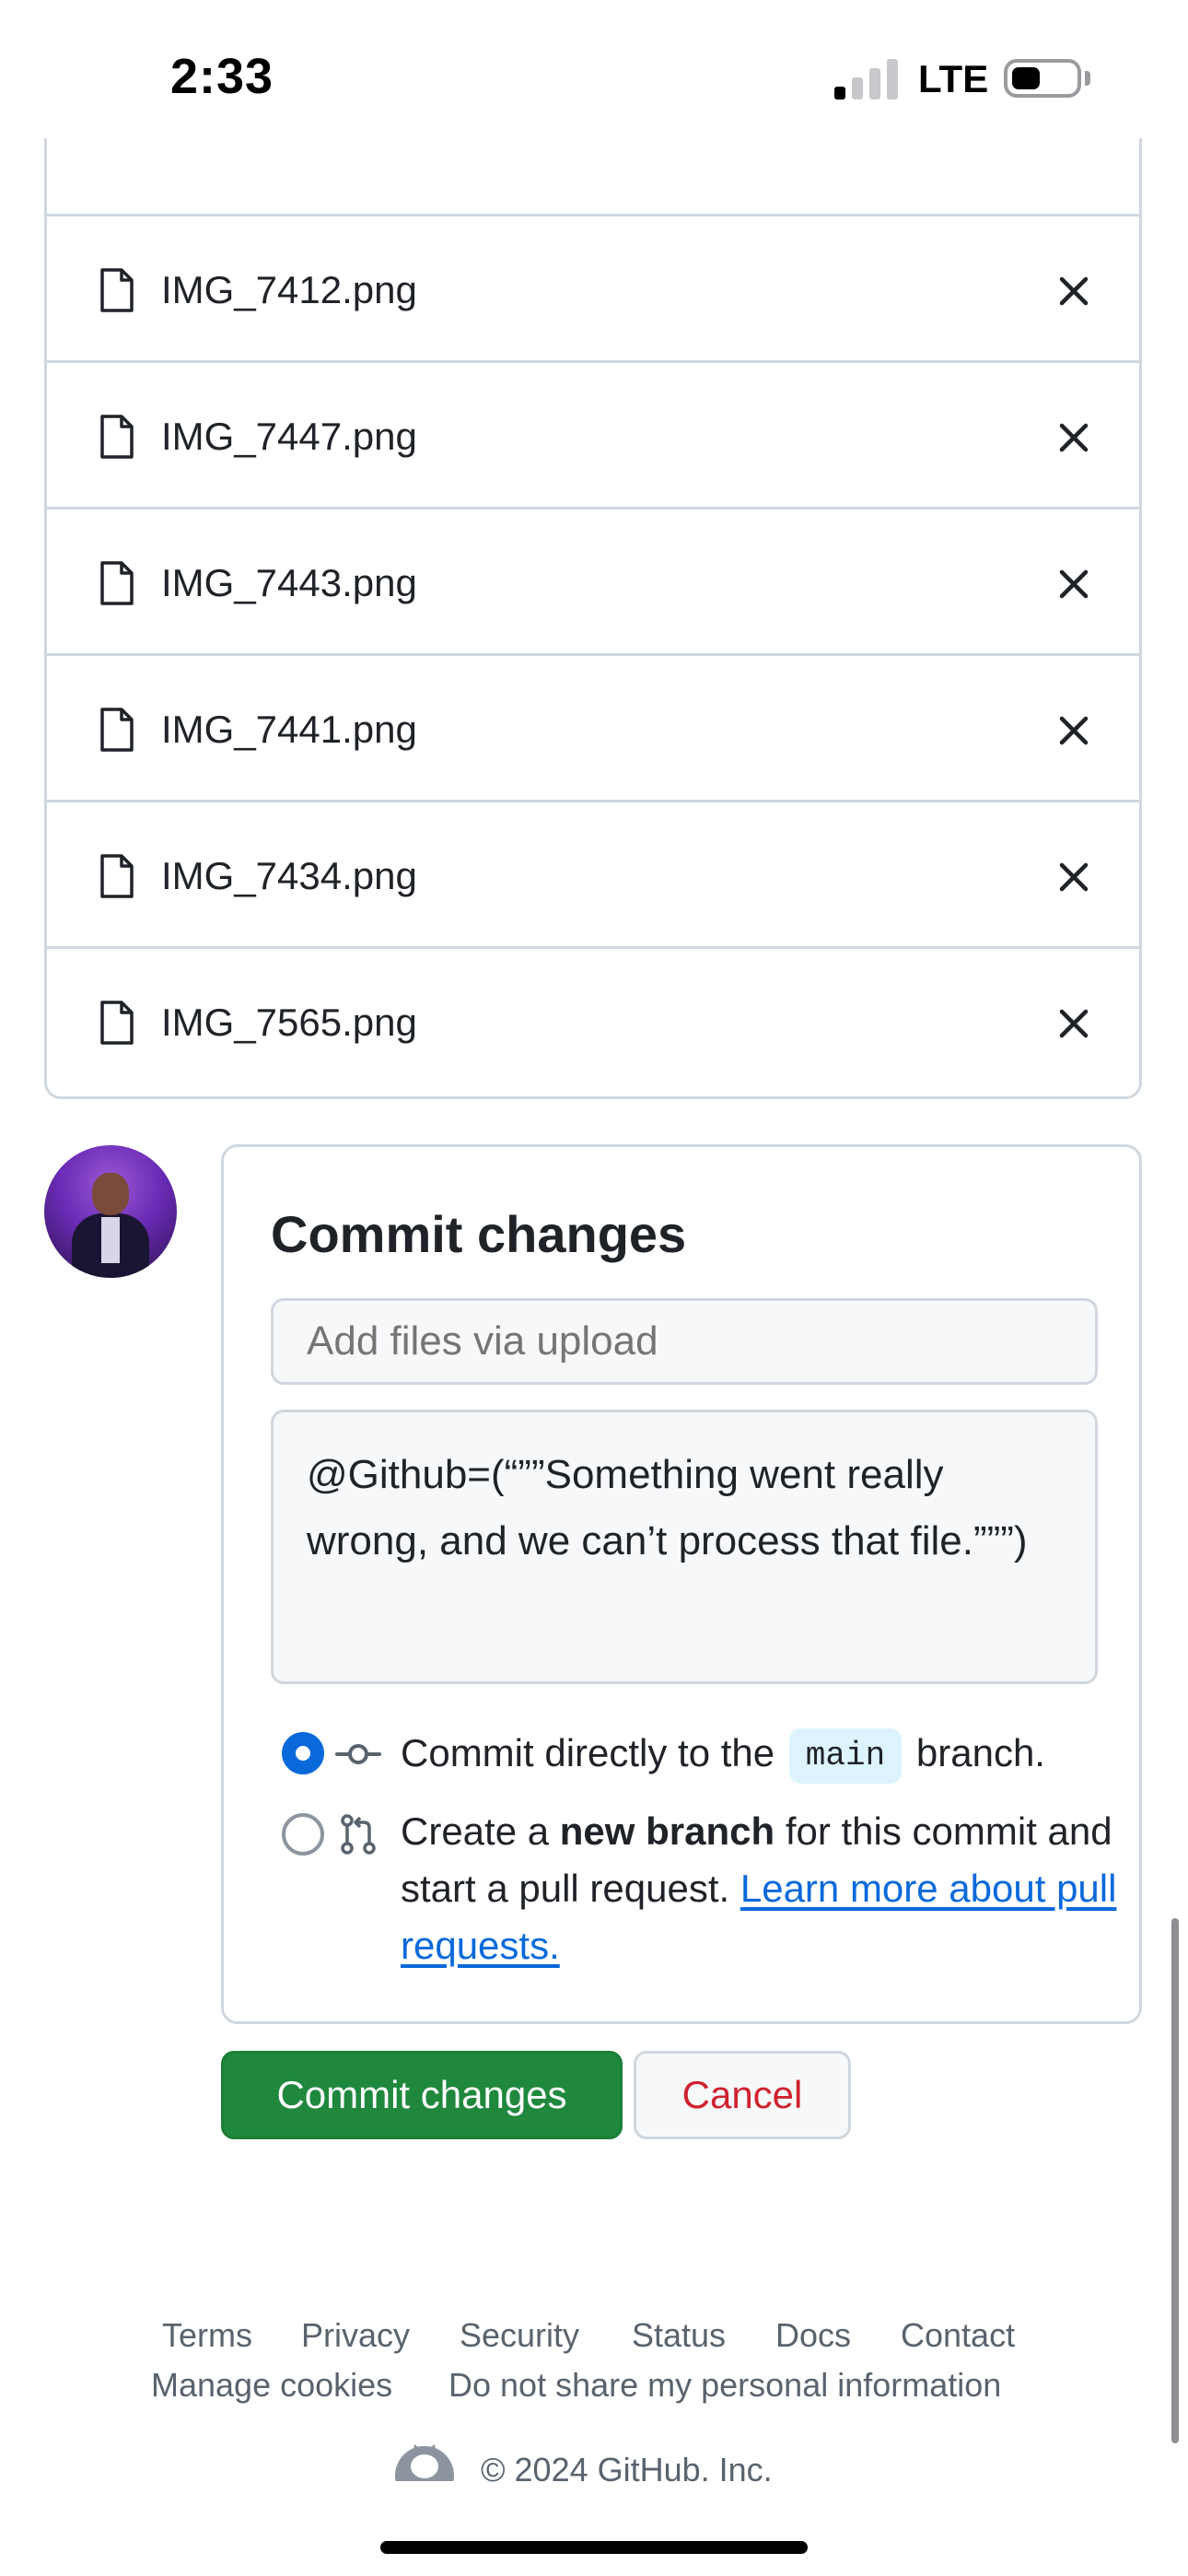 The width and height of the screenshot is (1188, 2576). Describe the element at coordinates (1042, 78) in the screenshot. I see `battery-icon` at that location.